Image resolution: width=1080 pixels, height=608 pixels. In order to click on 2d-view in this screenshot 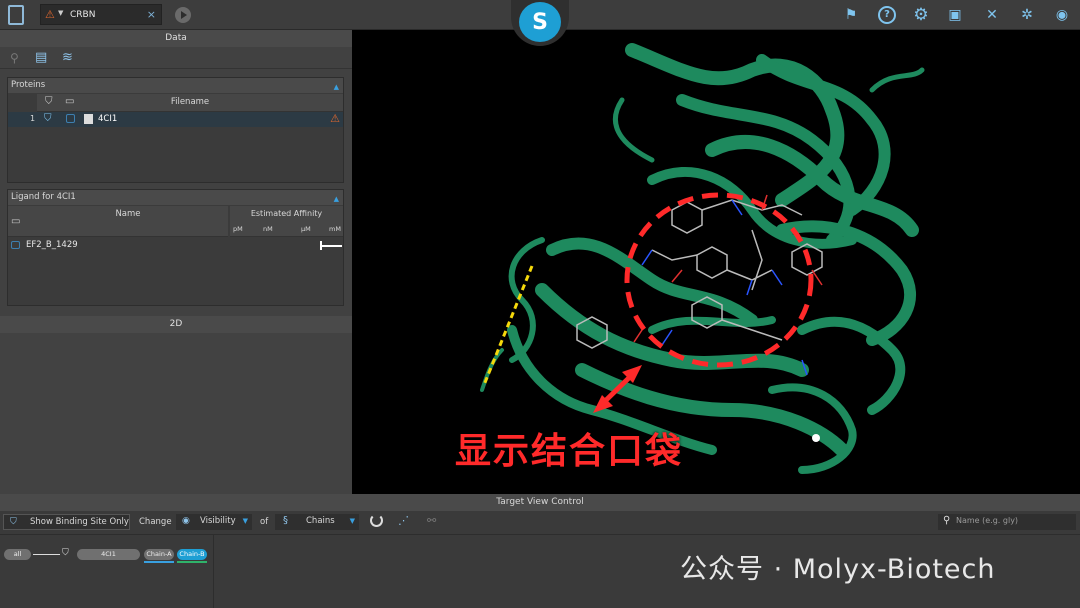, I will do `click(176, 413)`.